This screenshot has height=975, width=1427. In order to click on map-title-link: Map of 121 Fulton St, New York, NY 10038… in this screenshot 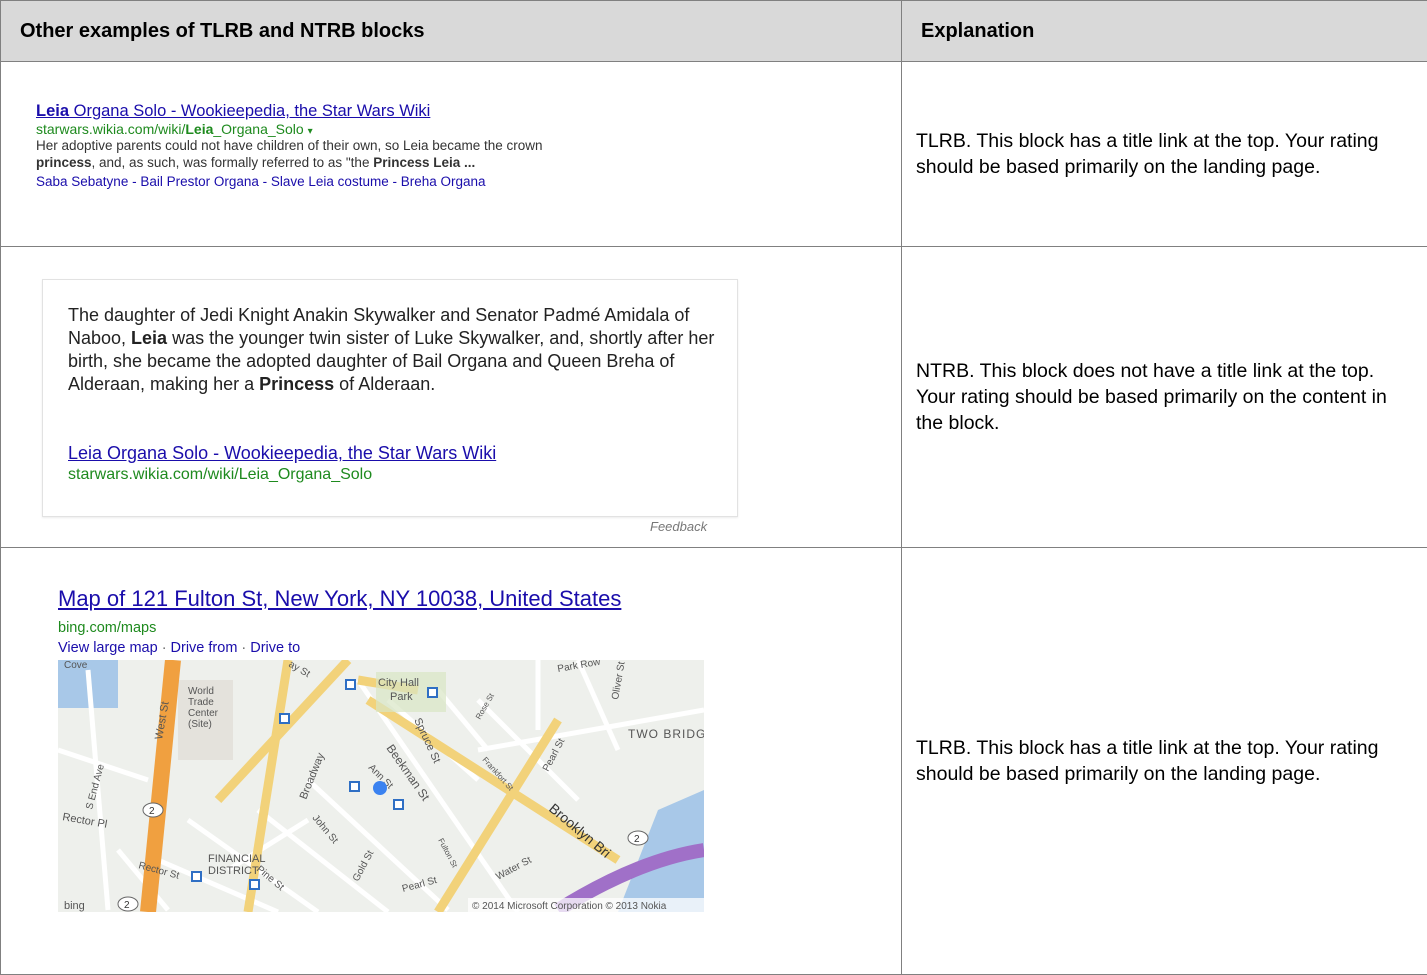, I will do `click(339, 599)`.